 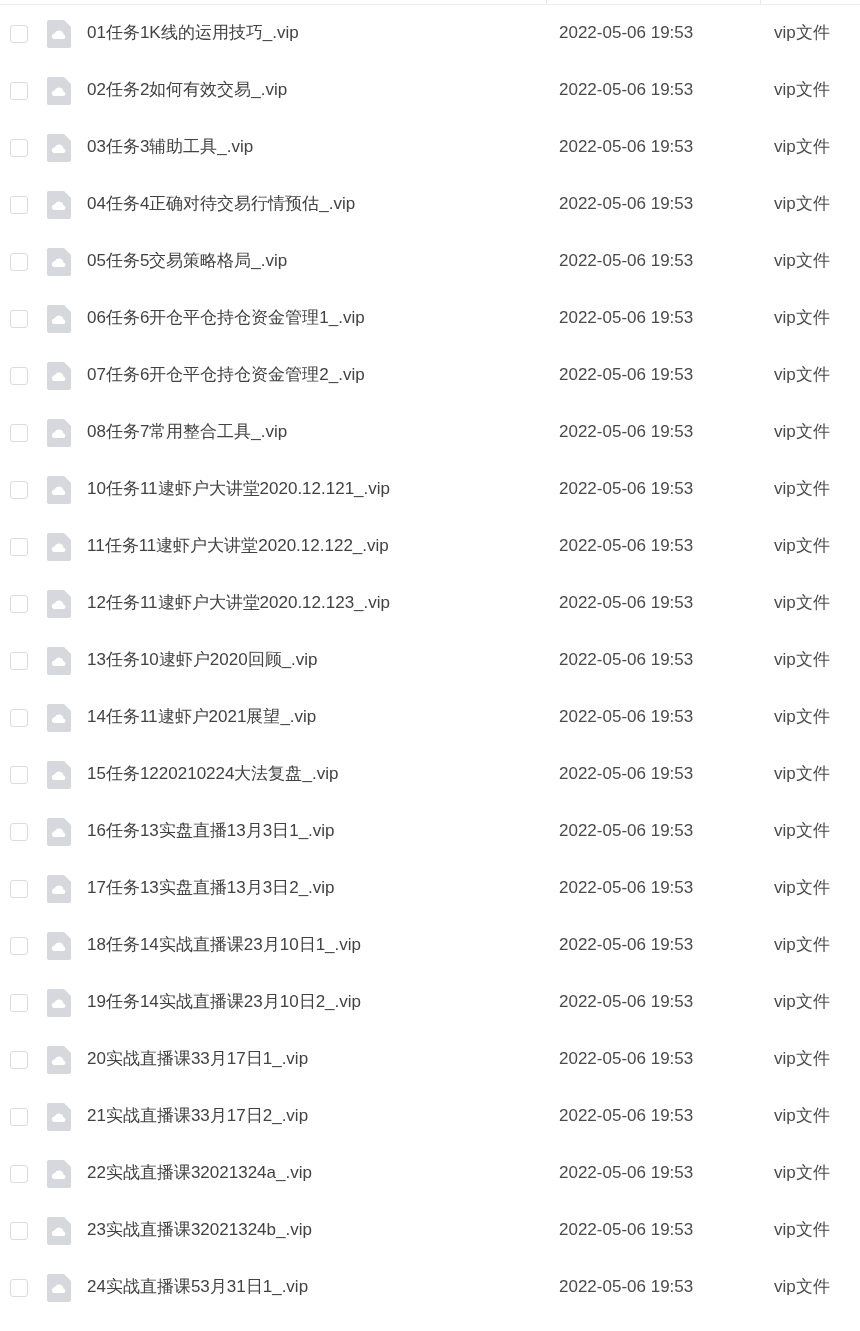 What do you see at coordinates (211, 888) in the screenshot?
I see `file-name: 17任务13实盘直播13月3日2_.vip` at bounding box center [211, 888].